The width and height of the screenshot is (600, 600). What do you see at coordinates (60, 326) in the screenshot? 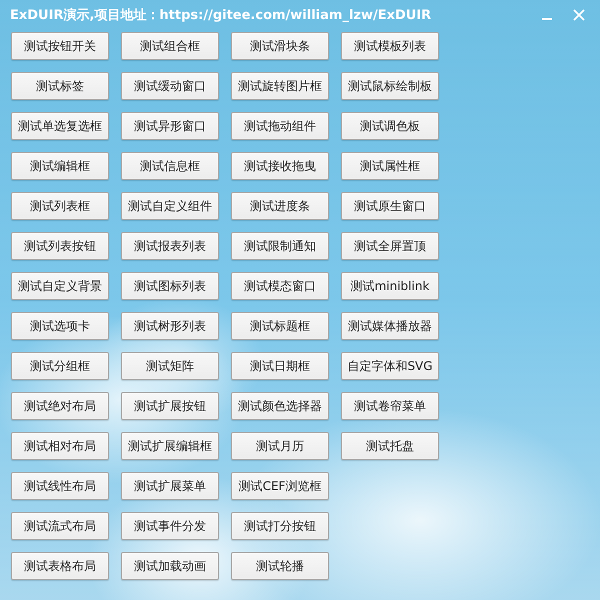
I see `demo-button: 测试选项卡` at bounding box center [60, 326].